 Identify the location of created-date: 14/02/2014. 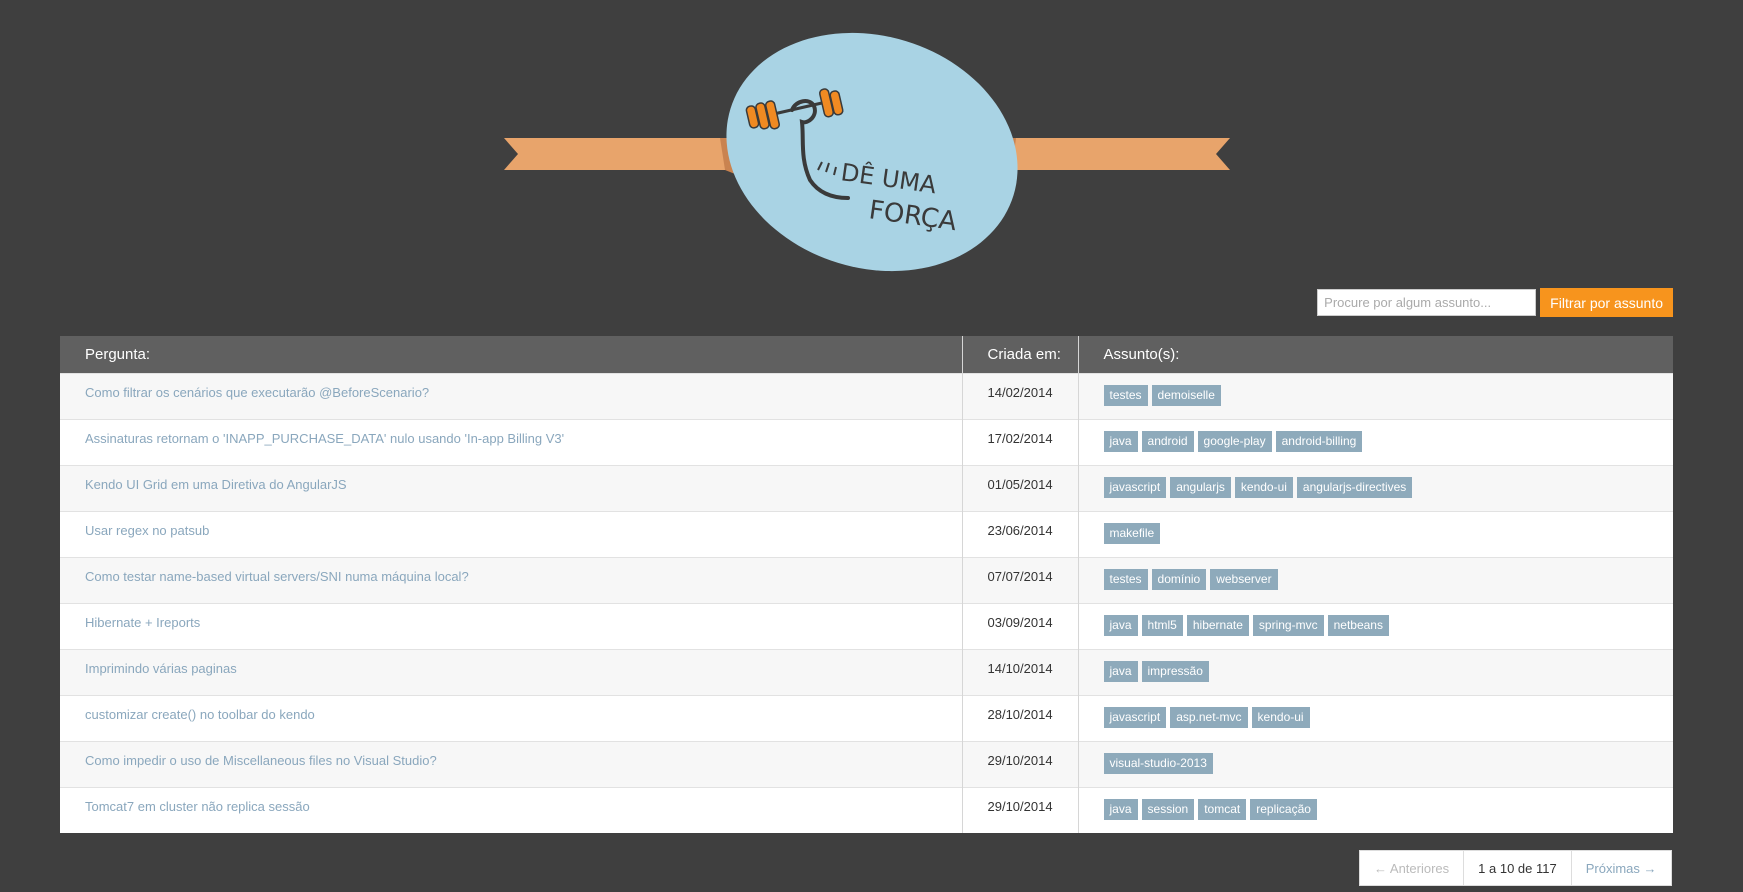
(1020, 392).